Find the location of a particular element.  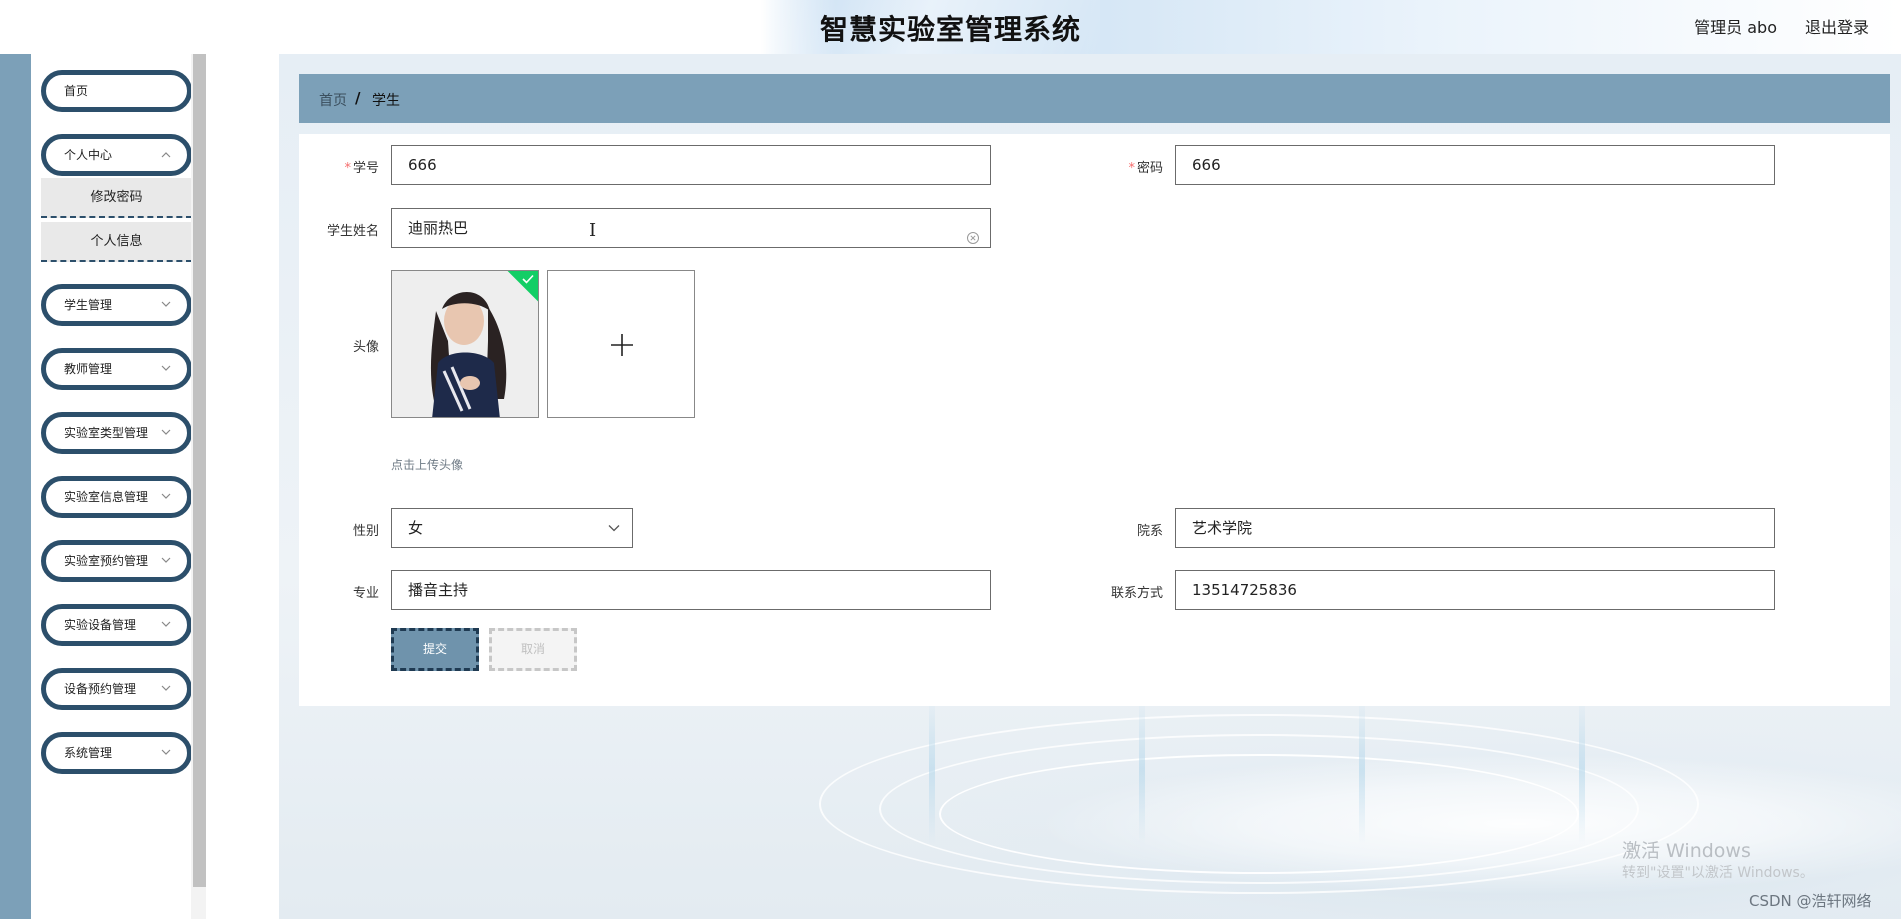

avatar-thumbnail is located at coordinates (465, 344).